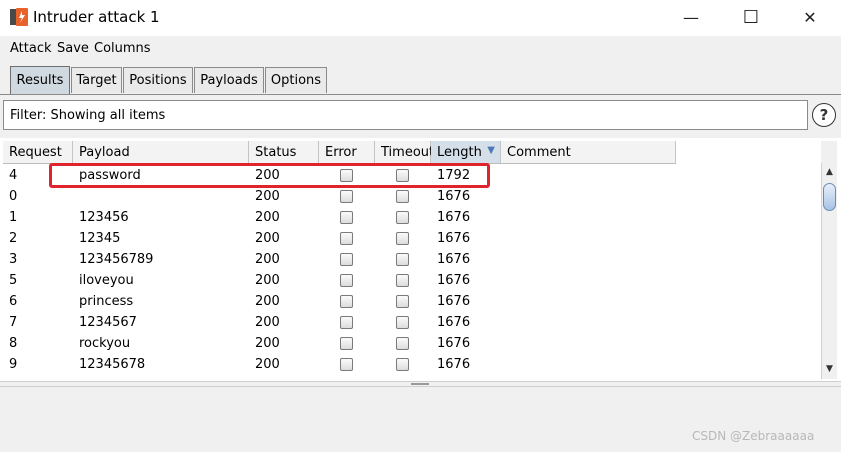  I want to click on table-row: 3 123456789 200 1676, so click(339, 259).